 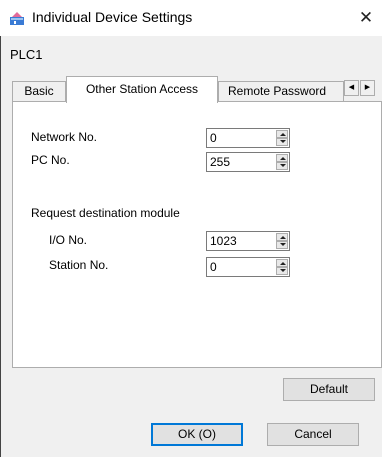 What do you see at coordinates (213, 267) in the screenshot?
I see `station-no-value: 0` at bounding box center [213, 267].